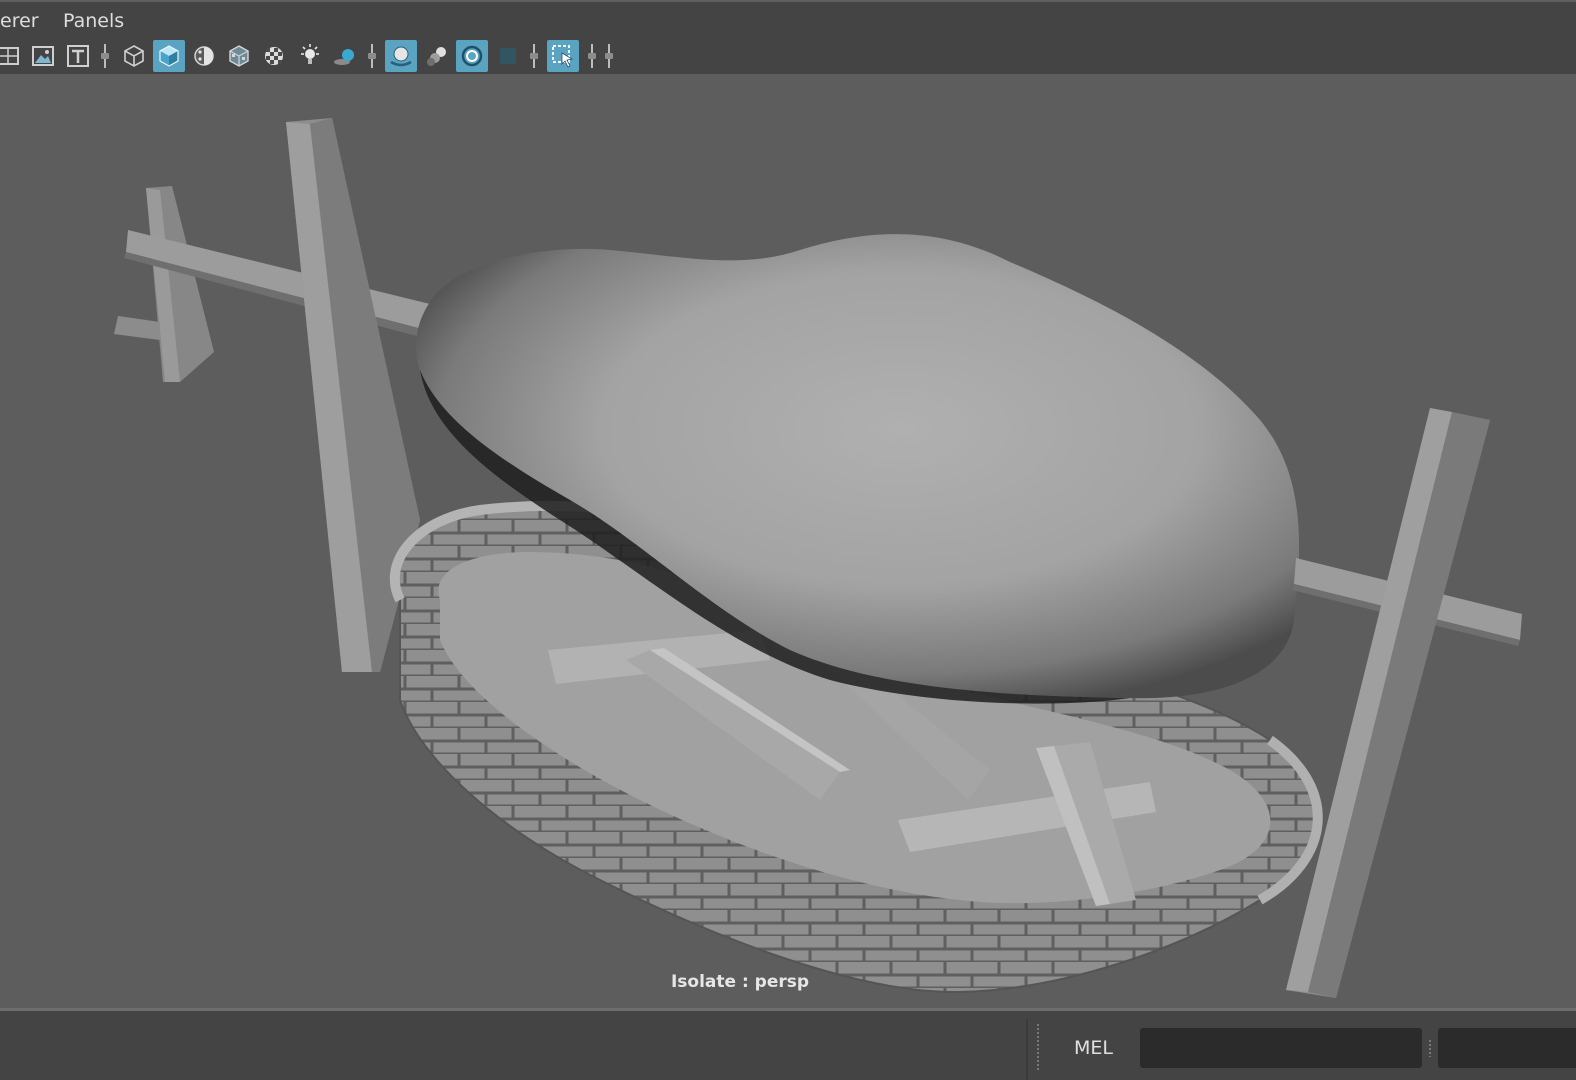 The width and height of the screenshot is (1576, 1080). What do you see at coordinates (788, 19) in the screenshot?
I see `menu-bar: erer Panels` at bounding box center [788, 19].